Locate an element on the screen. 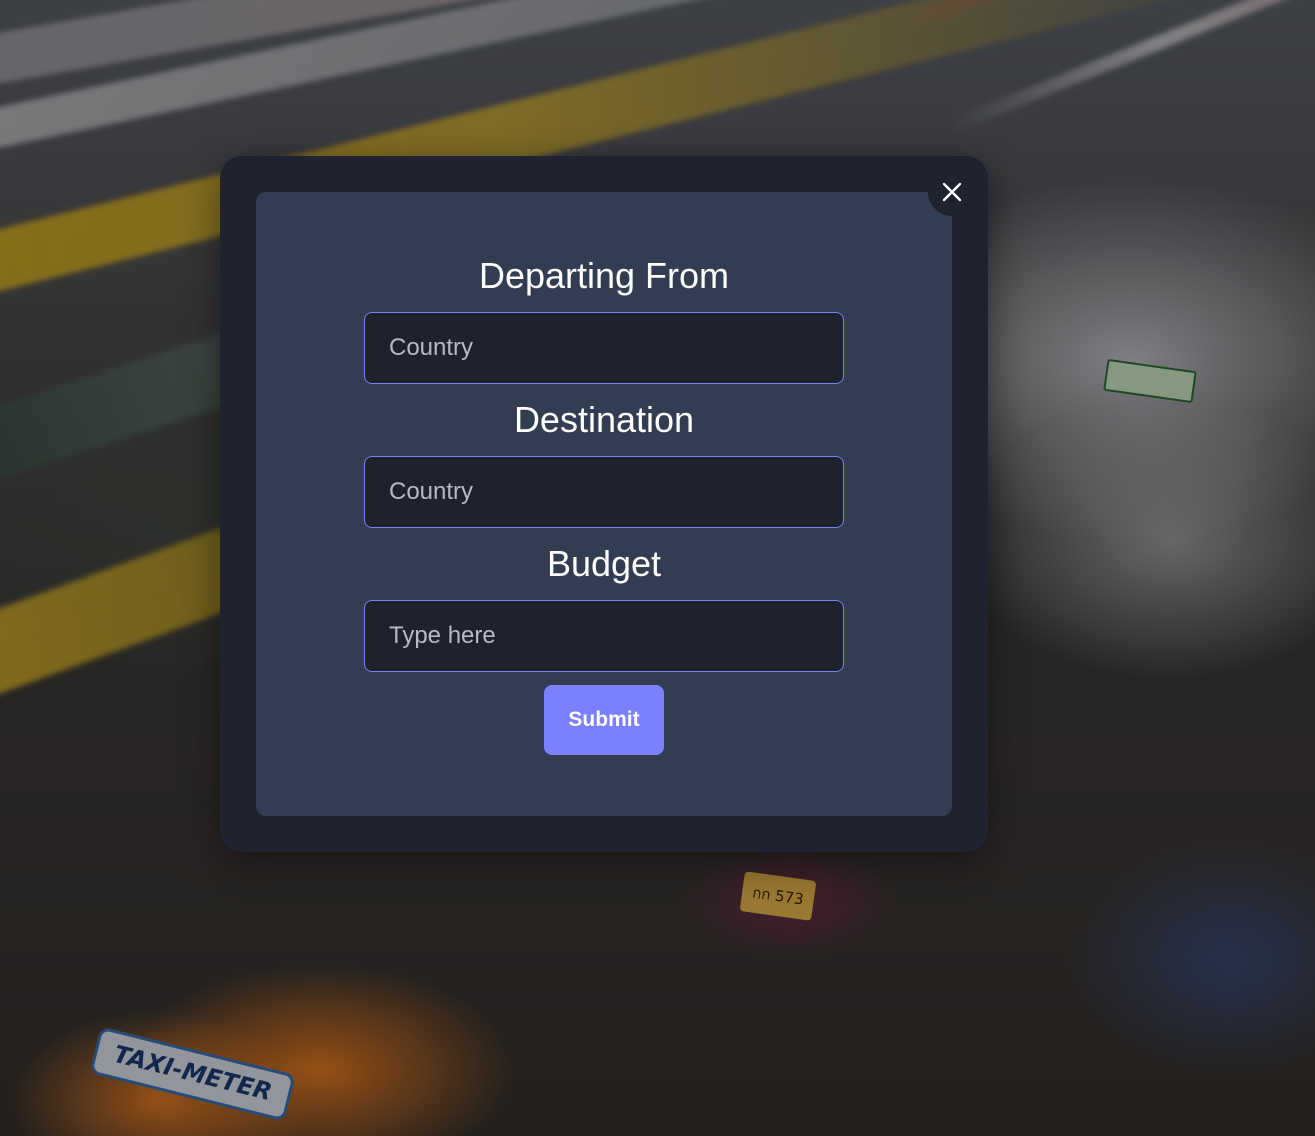 The height and width of the screenshot is (1136, 1315). destination-country-input is located at coordinates (604, 492).